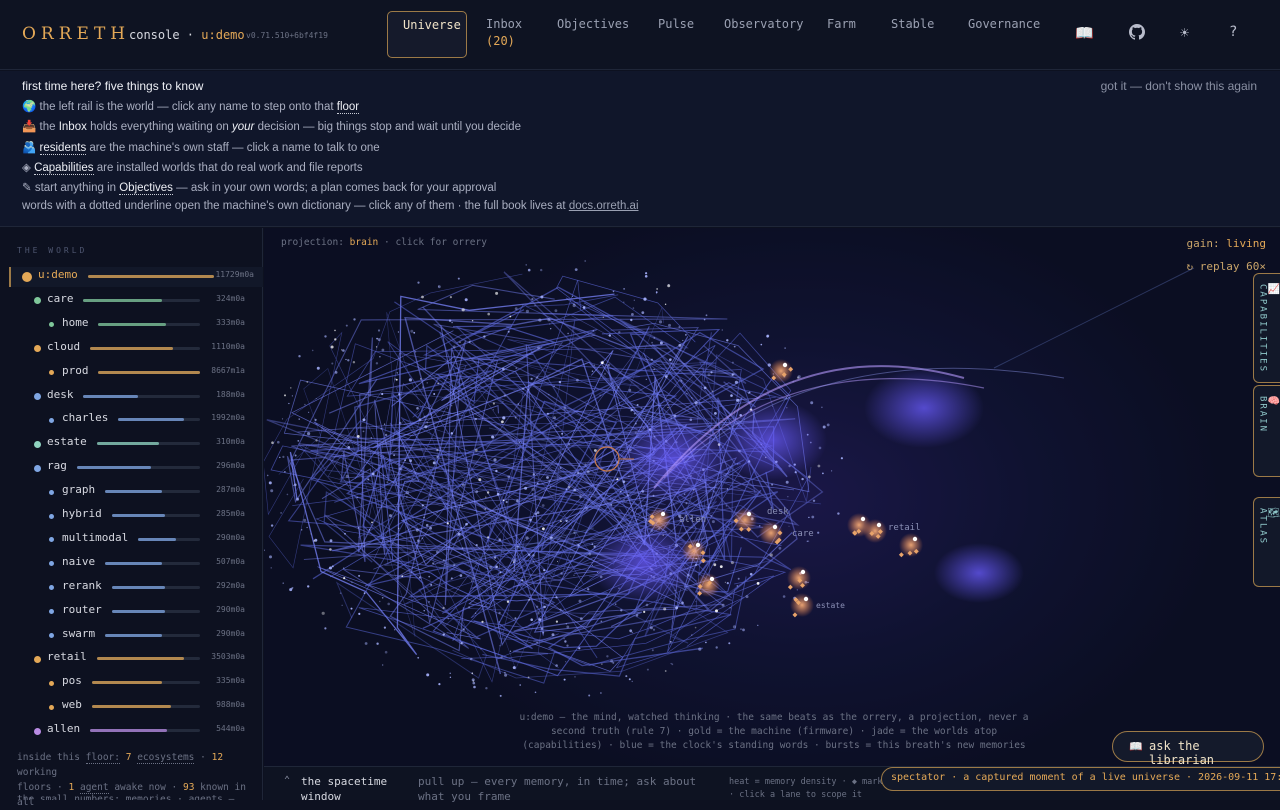  I want to click on node-label-retail: retail, so click(904, 528).